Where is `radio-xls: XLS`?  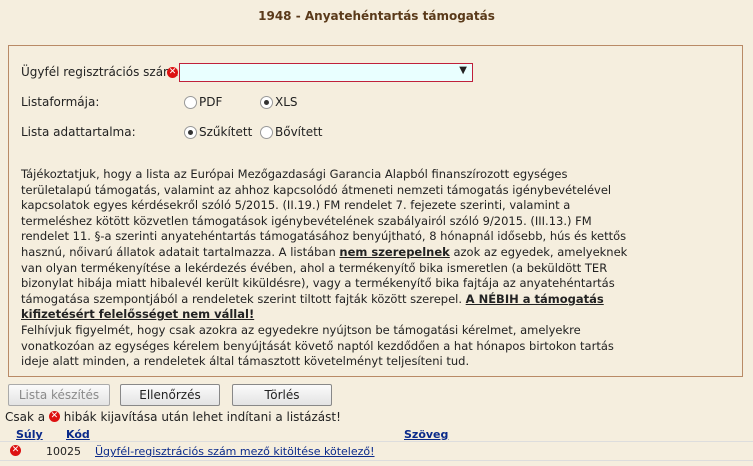
radio-xls: XLS is located at coordinates (279, 102).